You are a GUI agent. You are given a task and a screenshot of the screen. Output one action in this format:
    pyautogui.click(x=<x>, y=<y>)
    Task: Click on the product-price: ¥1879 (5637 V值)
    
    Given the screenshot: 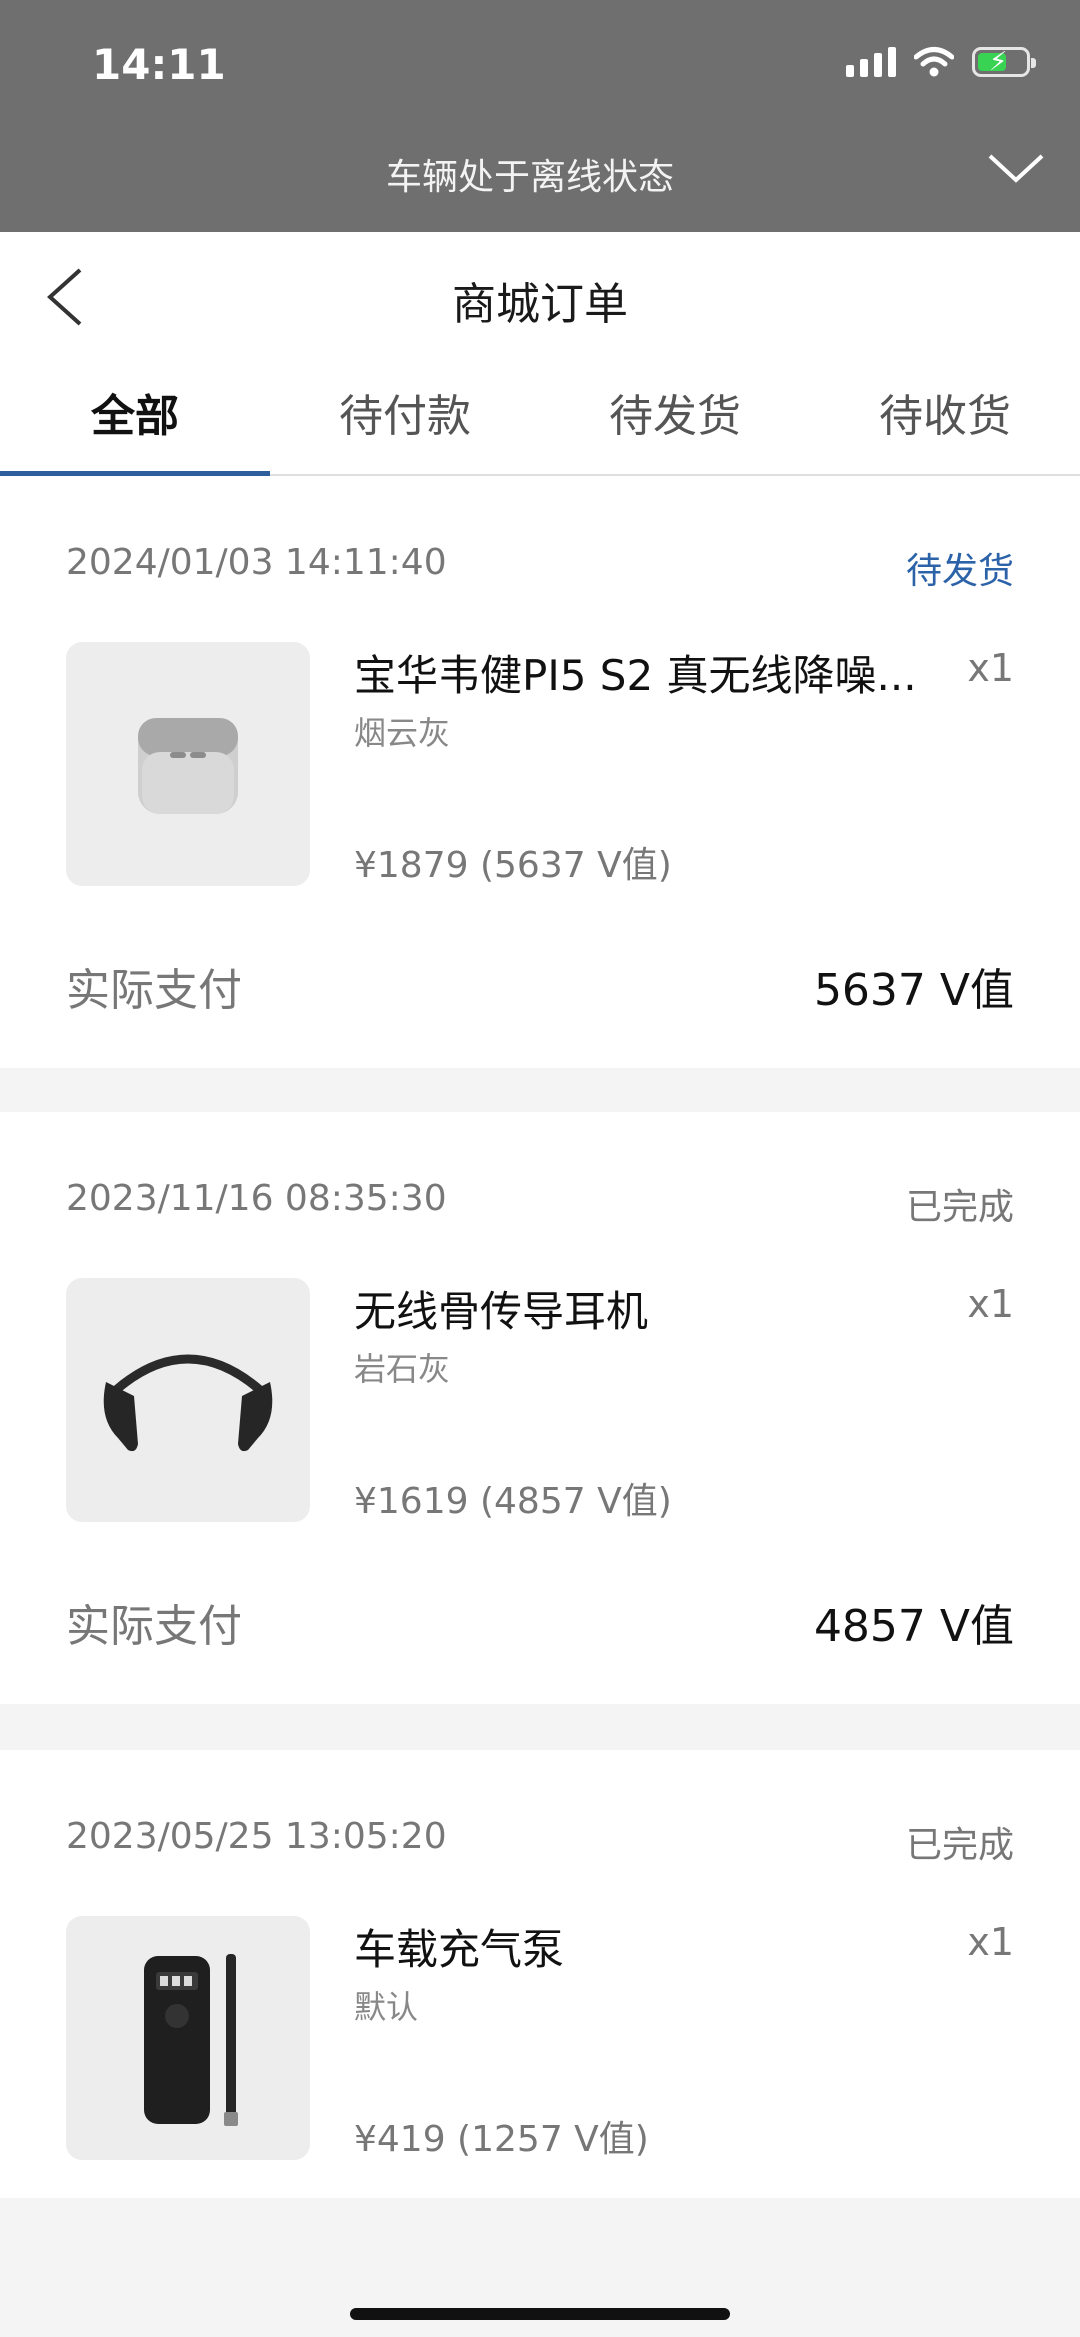 What is the action you would take?
    pyautogui.click(x=513, y=865)
    